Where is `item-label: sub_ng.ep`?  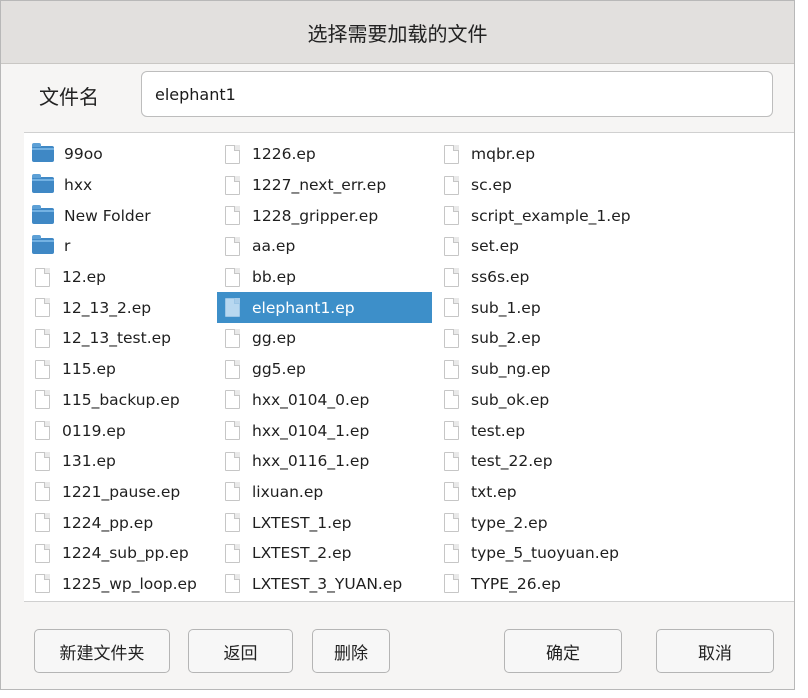 item-label: sub_ng.ep is located at coordinates (511, 369).